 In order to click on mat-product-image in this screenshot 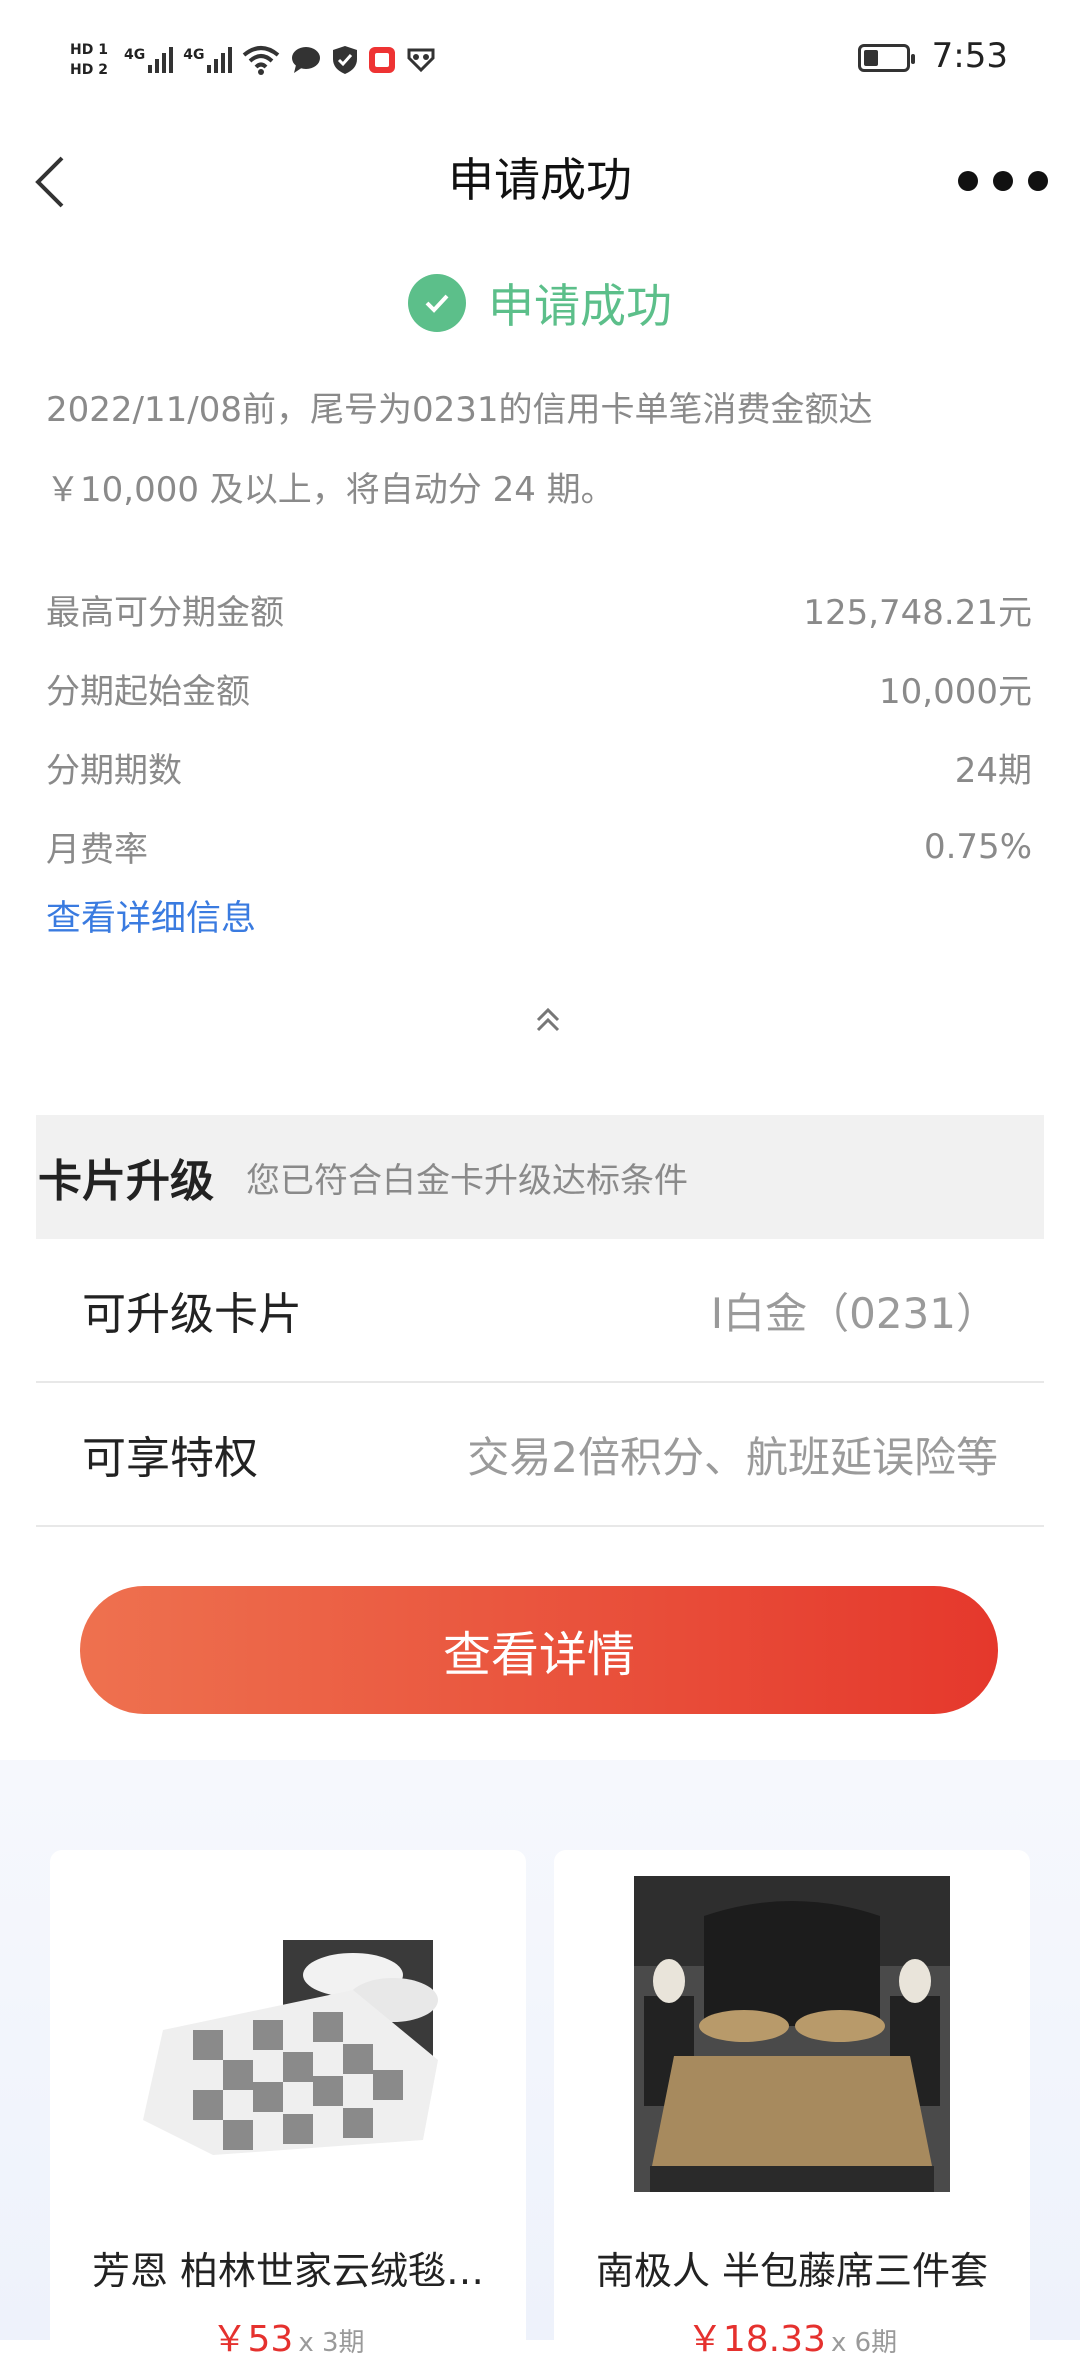, I will do `click(792, 2034)`.